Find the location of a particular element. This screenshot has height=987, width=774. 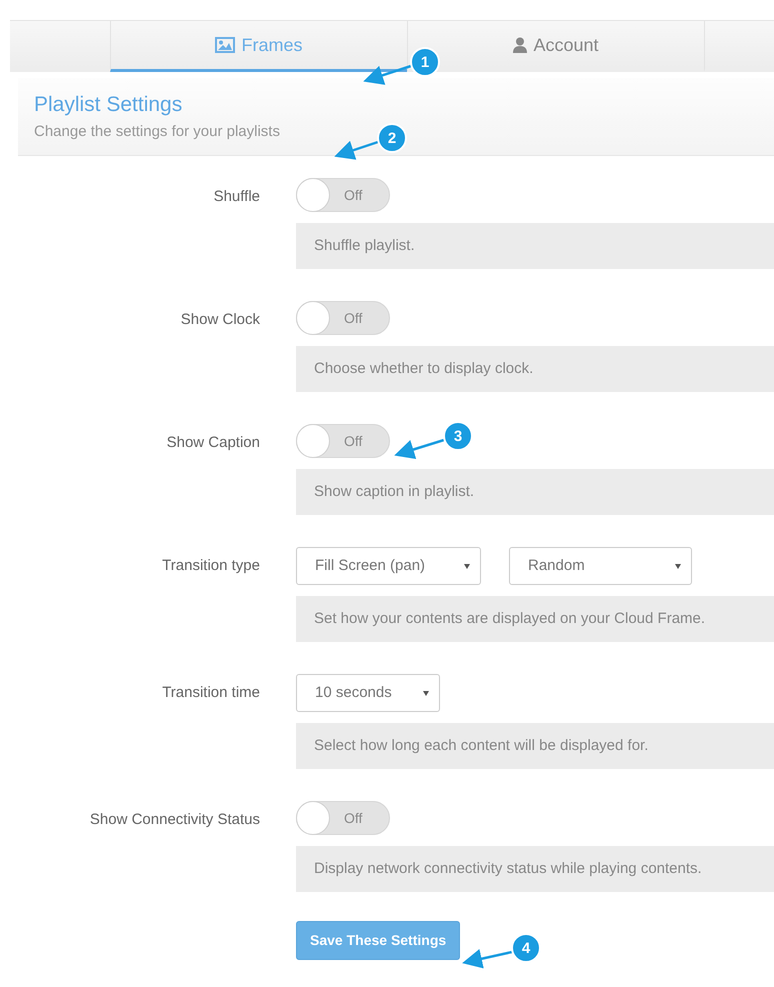

dropdown: Random is located at coordinates (600, 566).